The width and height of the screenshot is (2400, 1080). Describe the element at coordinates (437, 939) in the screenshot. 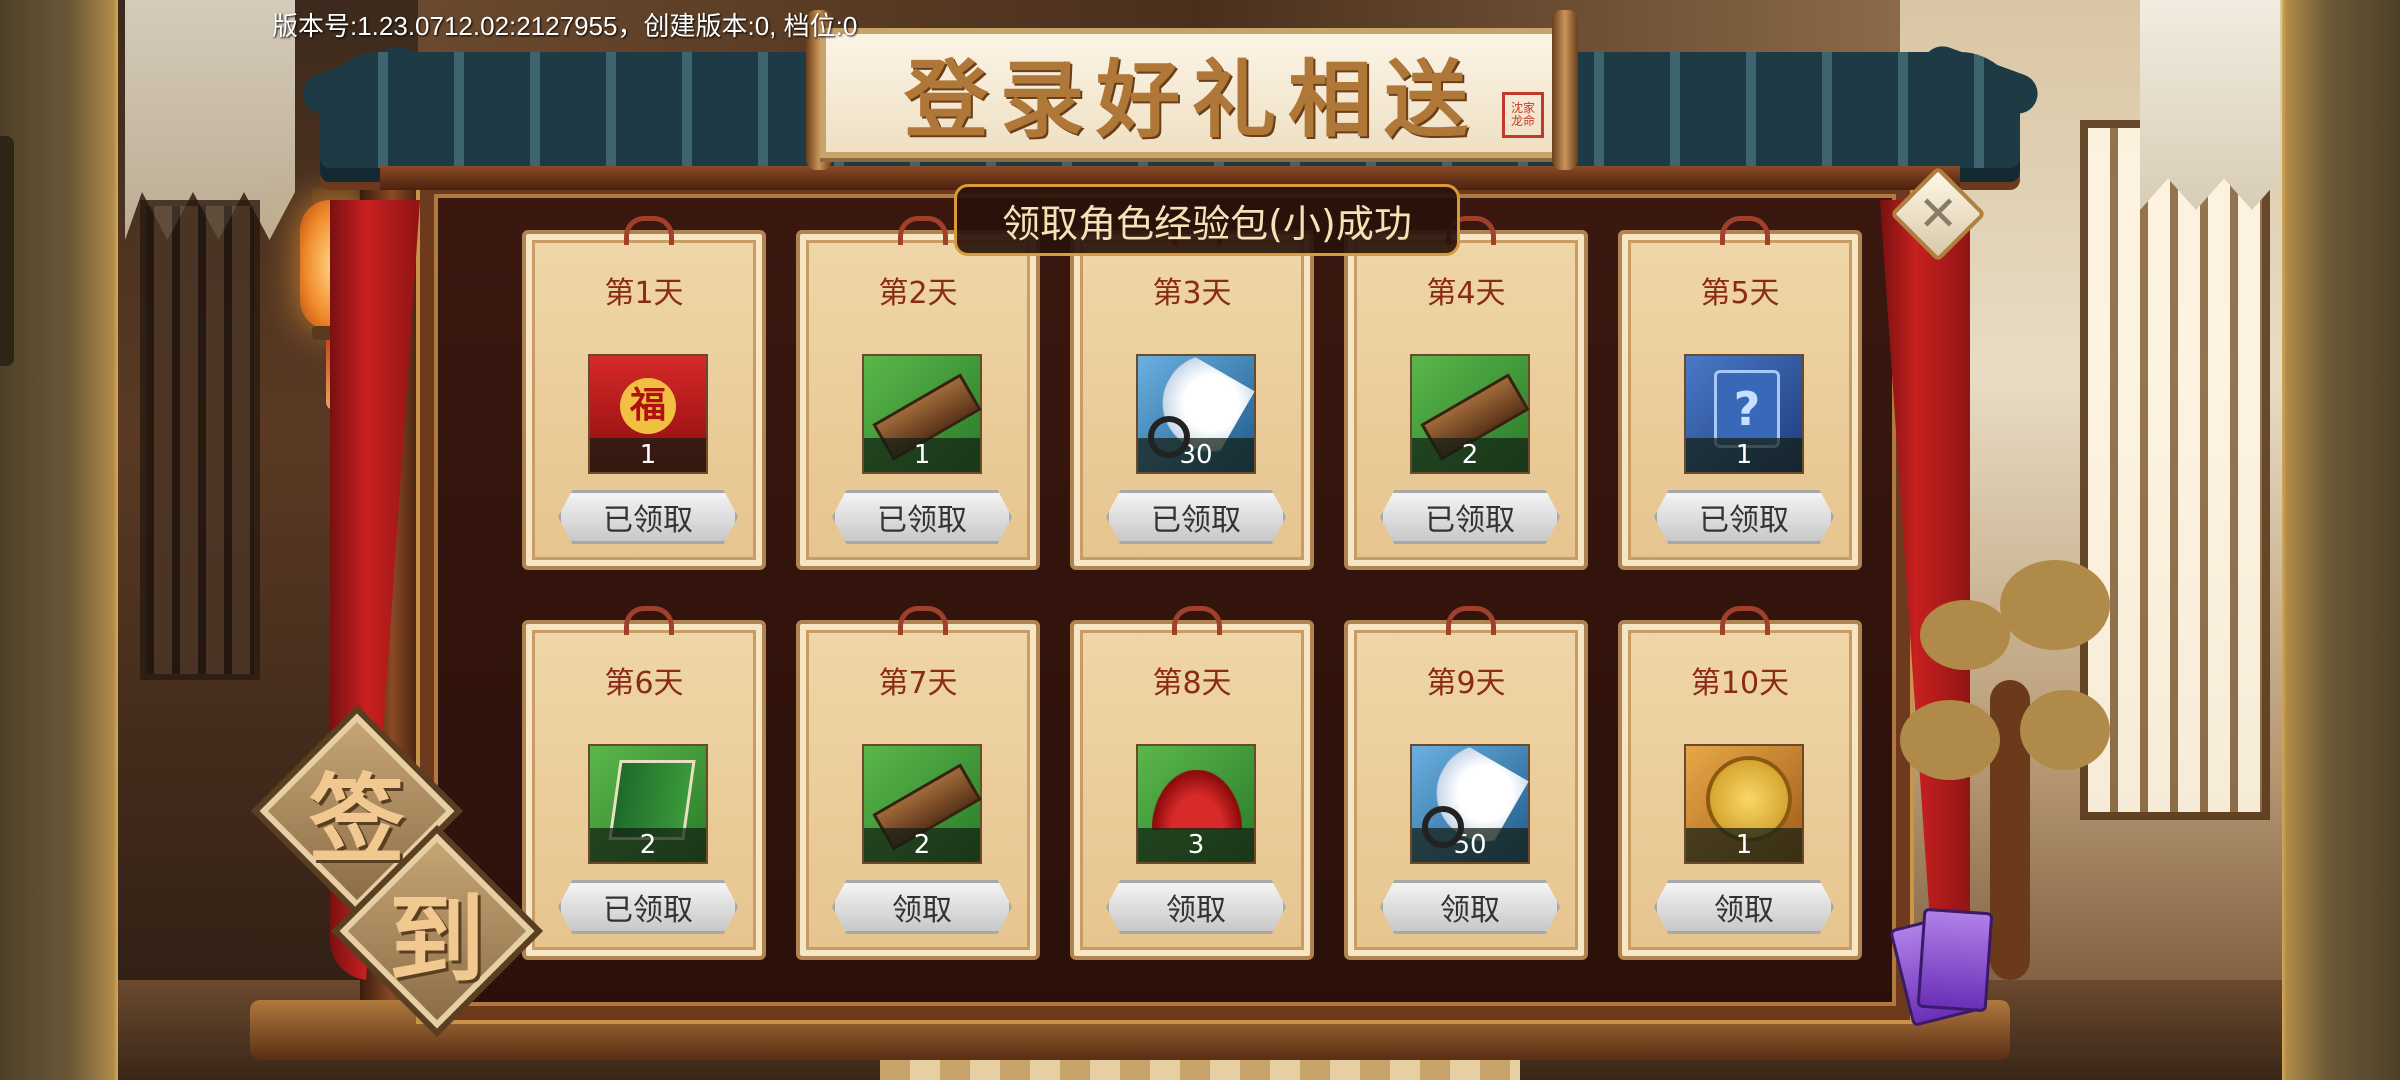

I see `badge-char-dao: 到` at that location.